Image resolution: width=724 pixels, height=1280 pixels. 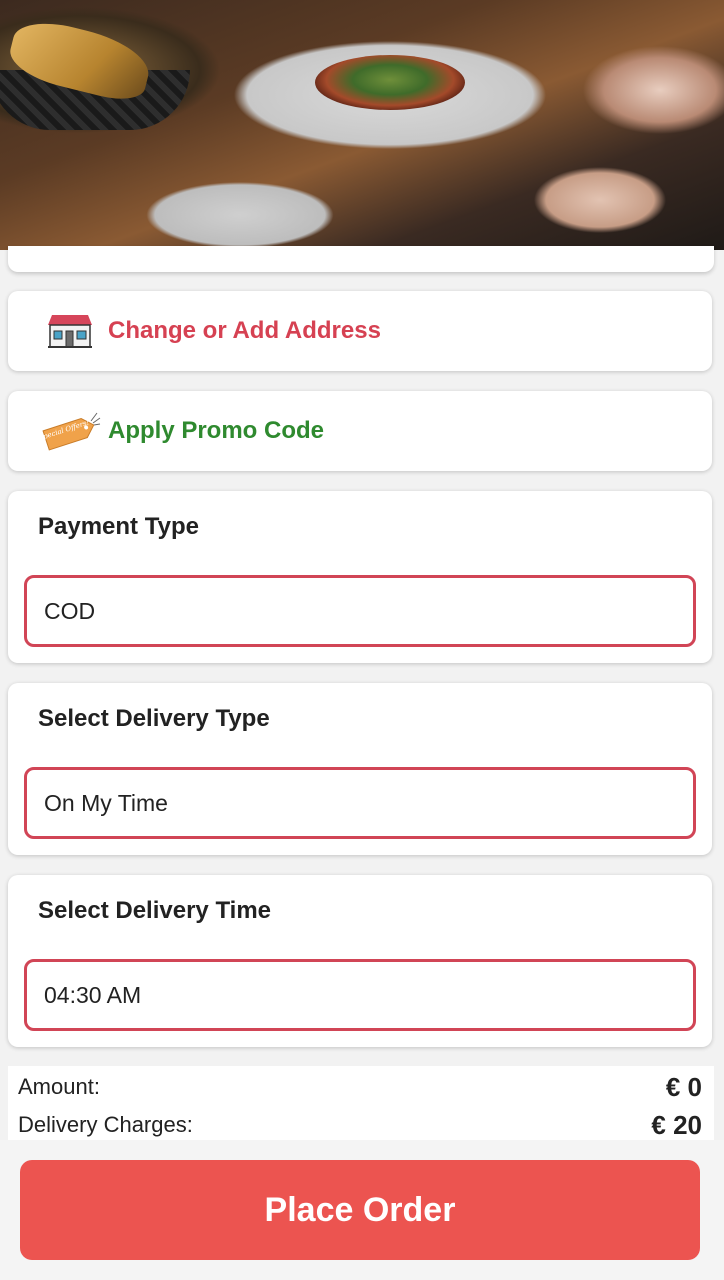 I want to click on house-icon, so click(x=70, y=331).